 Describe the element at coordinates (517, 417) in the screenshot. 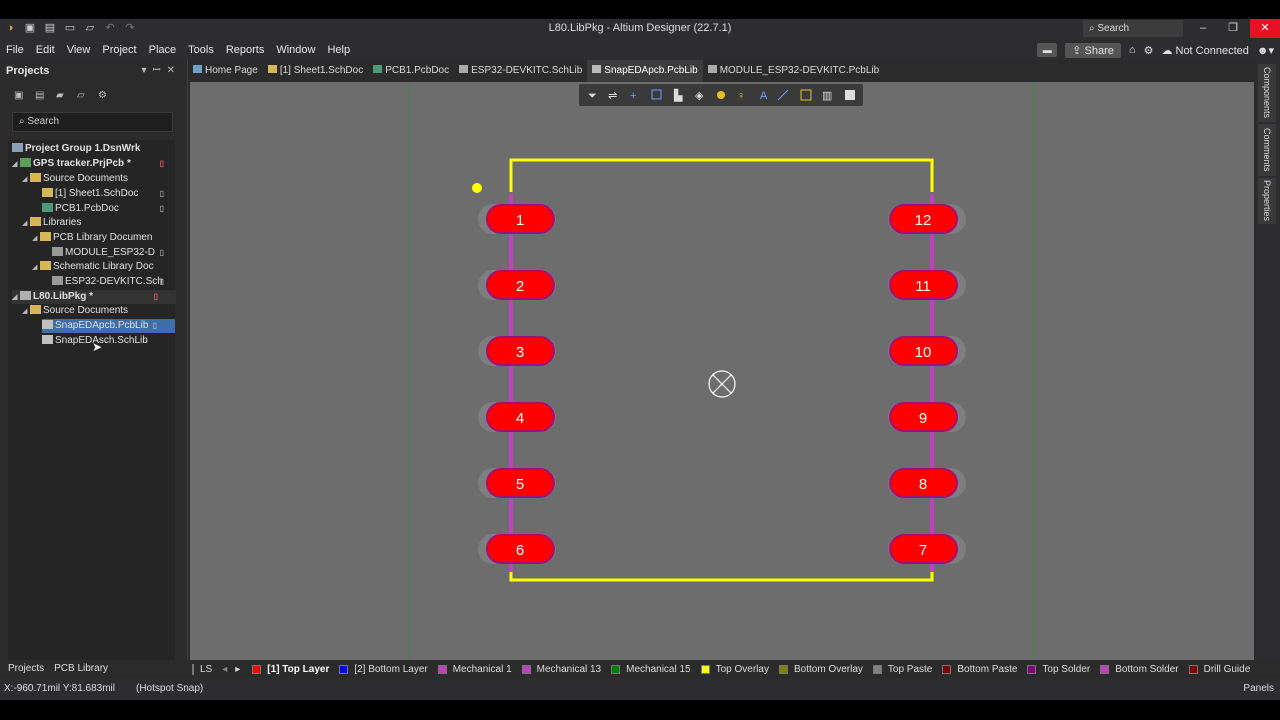

I see `pad-4: 4` at that location.